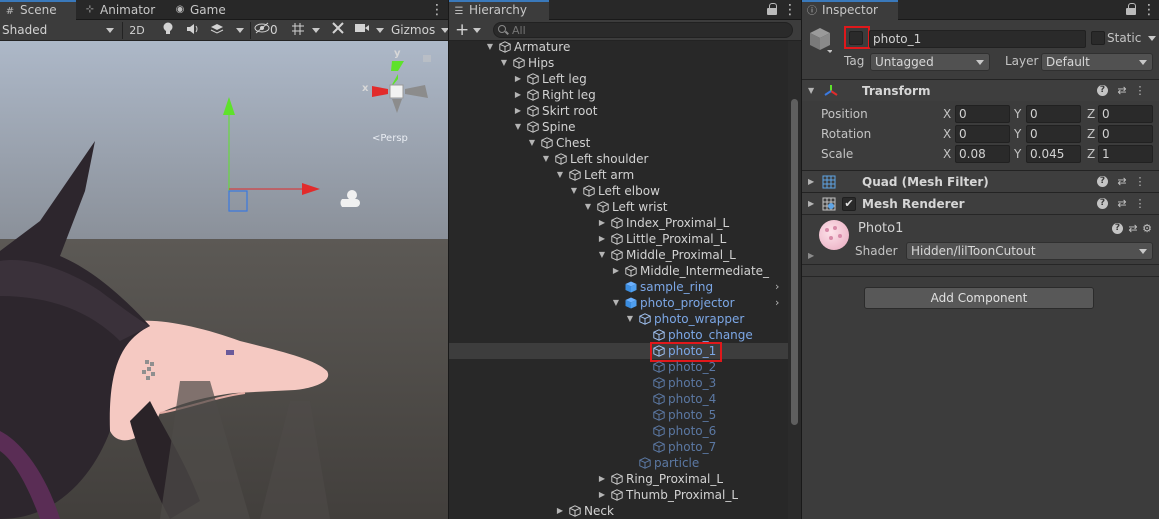  What do you see at coordinates (619, 335) in the screenshot?
I see `hierarchy-row: photo_change` at bounding box center [619, 335].